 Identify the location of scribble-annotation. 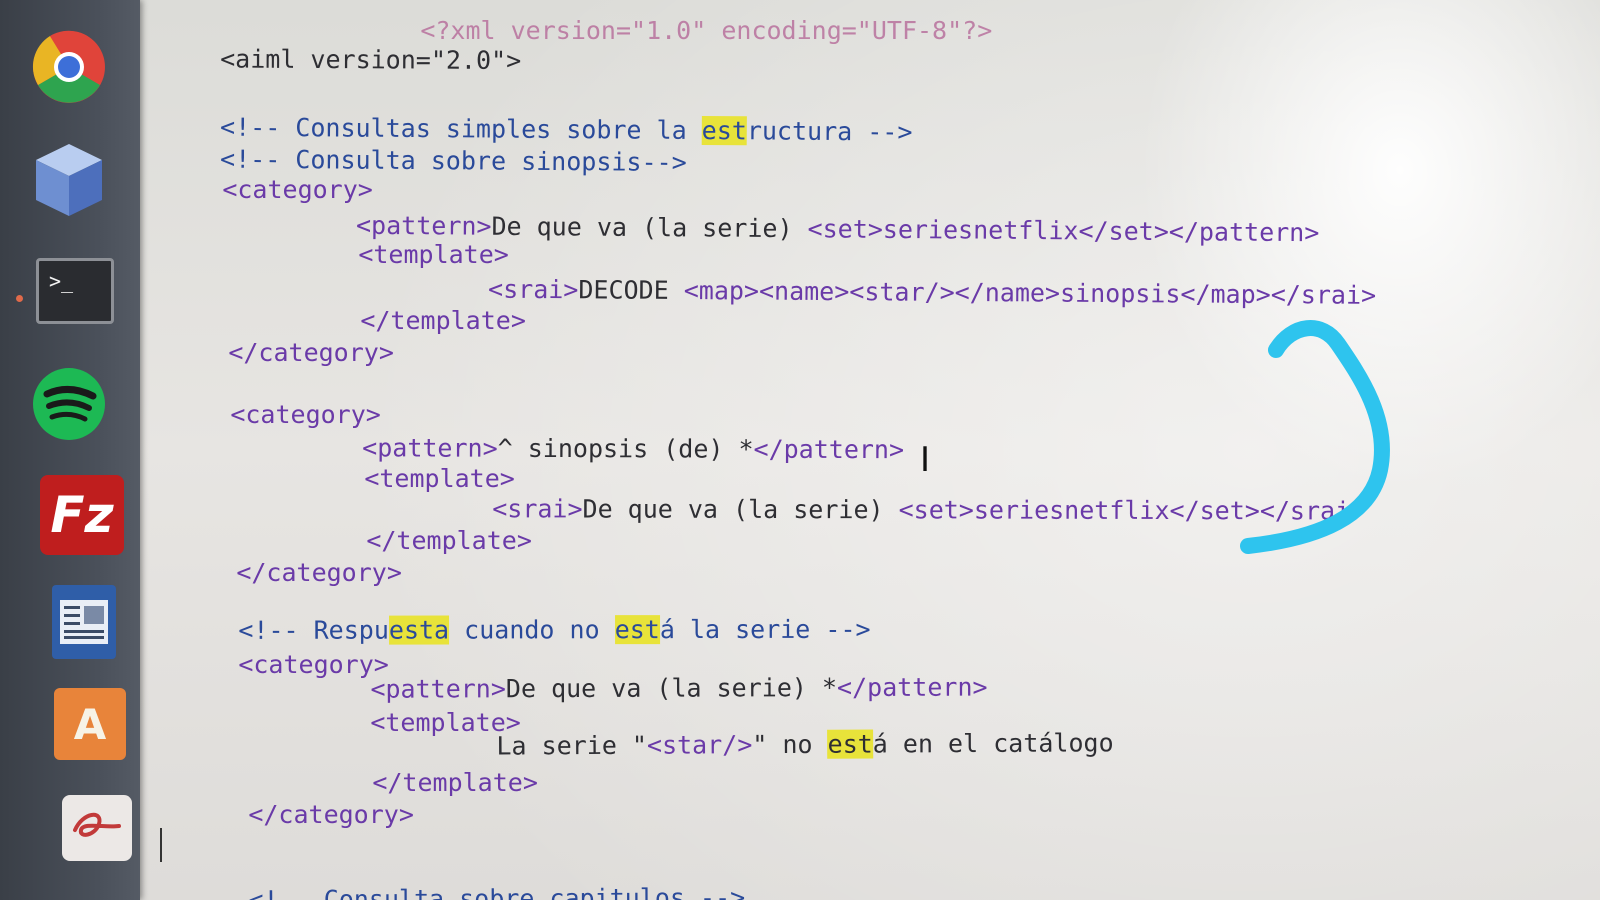
(1315, 437).